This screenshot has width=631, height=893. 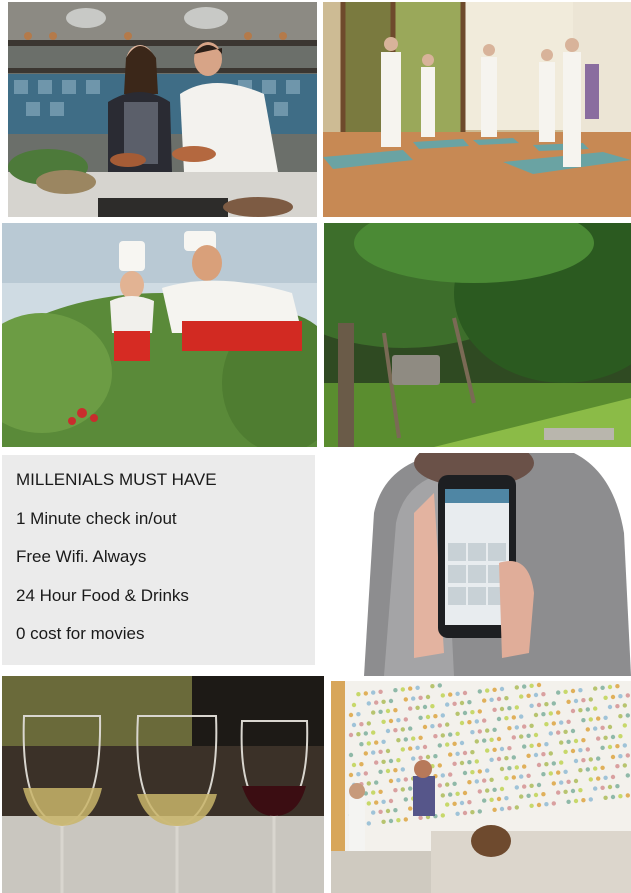 What do you see at coordinates (481, 787) in the screenshot?
I see `kids-room-wall-photo` at bounding box center [481, 787].